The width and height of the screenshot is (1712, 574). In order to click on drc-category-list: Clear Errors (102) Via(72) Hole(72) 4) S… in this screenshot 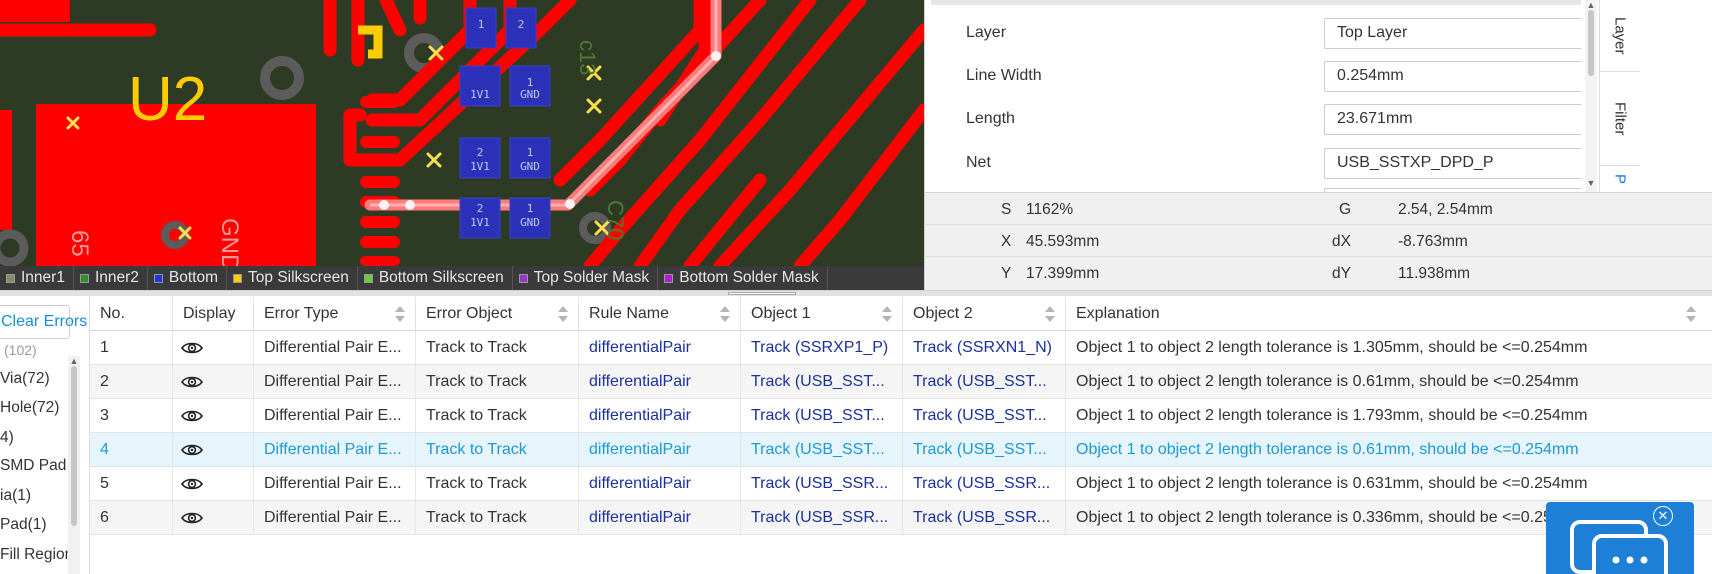, I will do `click(45, 435)`.